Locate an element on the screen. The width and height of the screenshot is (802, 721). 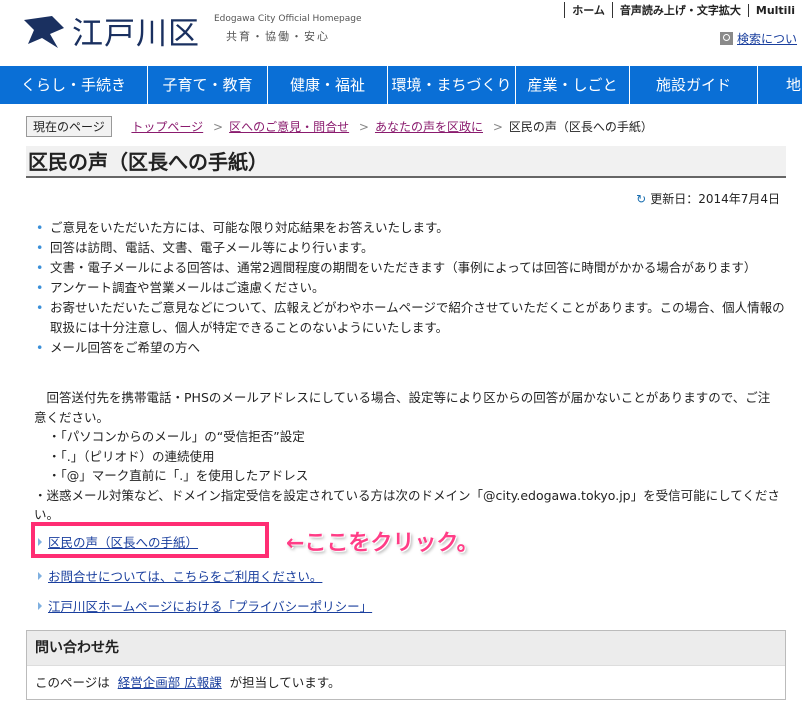
list-item: アンケート調査や営業メールはご遠慮ください。 is located at coordinates (411, 288).